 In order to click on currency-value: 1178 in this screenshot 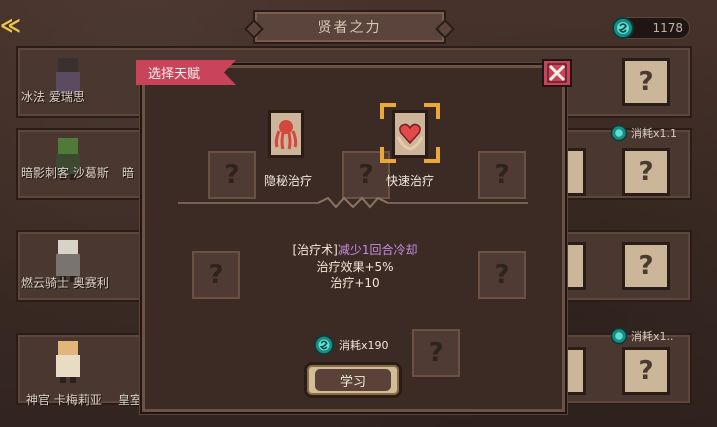, I will do `click(667, 28)`.